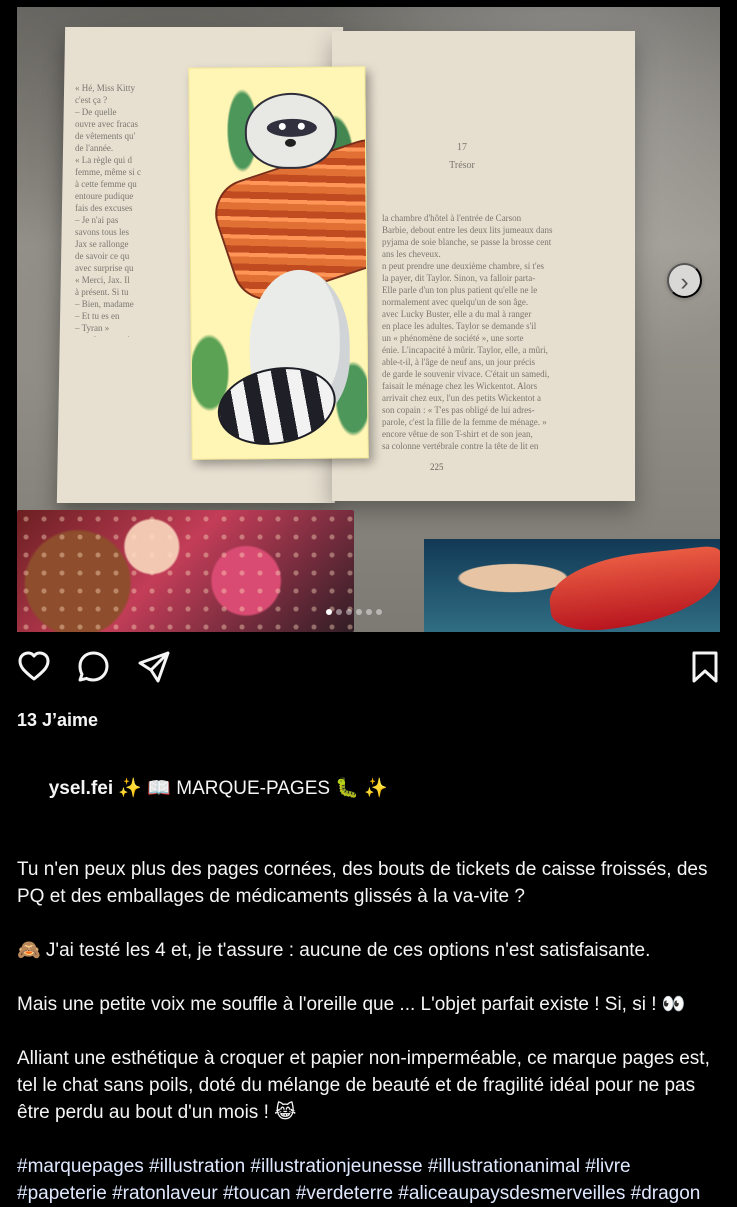 The image size is (737, 1207). What do you see at coordinates (185, 571) in the screenshot?
I see `floral-bookmark-card` at bounding box center [185, 571].